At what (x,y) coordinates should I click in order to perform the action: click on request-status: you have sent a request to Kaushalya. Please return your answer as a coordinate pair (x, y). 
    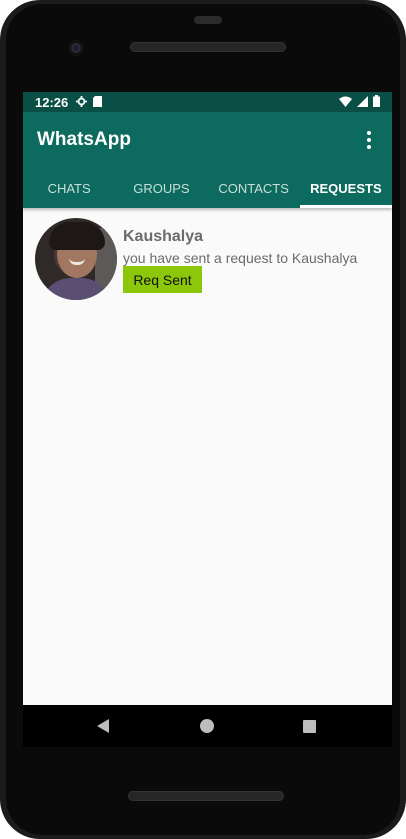
    Looking at the image, I should click on (240, 258).